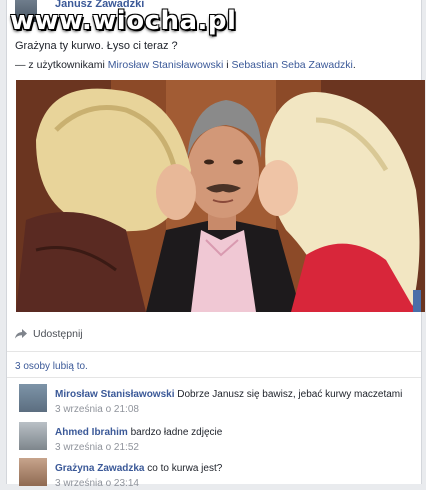  I want to click on tagged-user-link: Mirosław Stanisławowski, so click(166, 65).